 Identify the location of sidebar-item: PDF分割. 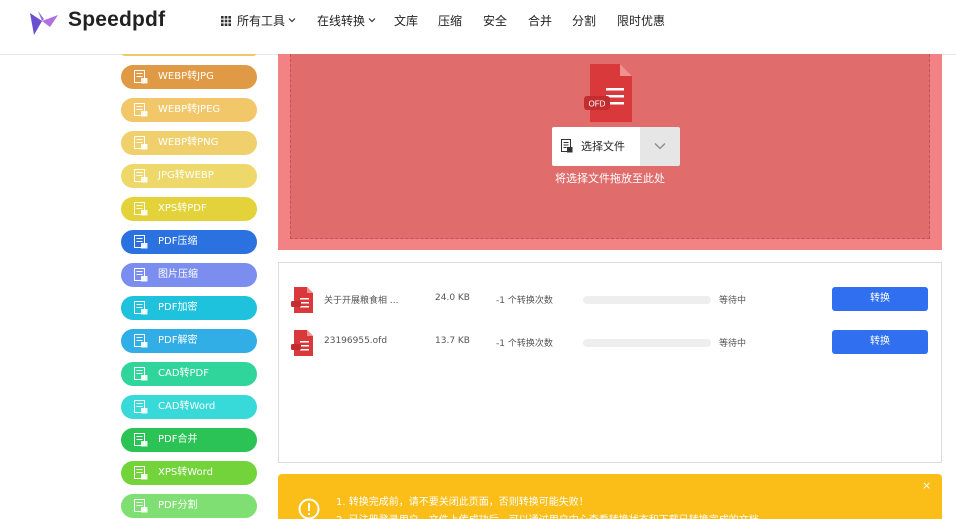
(189, 506).